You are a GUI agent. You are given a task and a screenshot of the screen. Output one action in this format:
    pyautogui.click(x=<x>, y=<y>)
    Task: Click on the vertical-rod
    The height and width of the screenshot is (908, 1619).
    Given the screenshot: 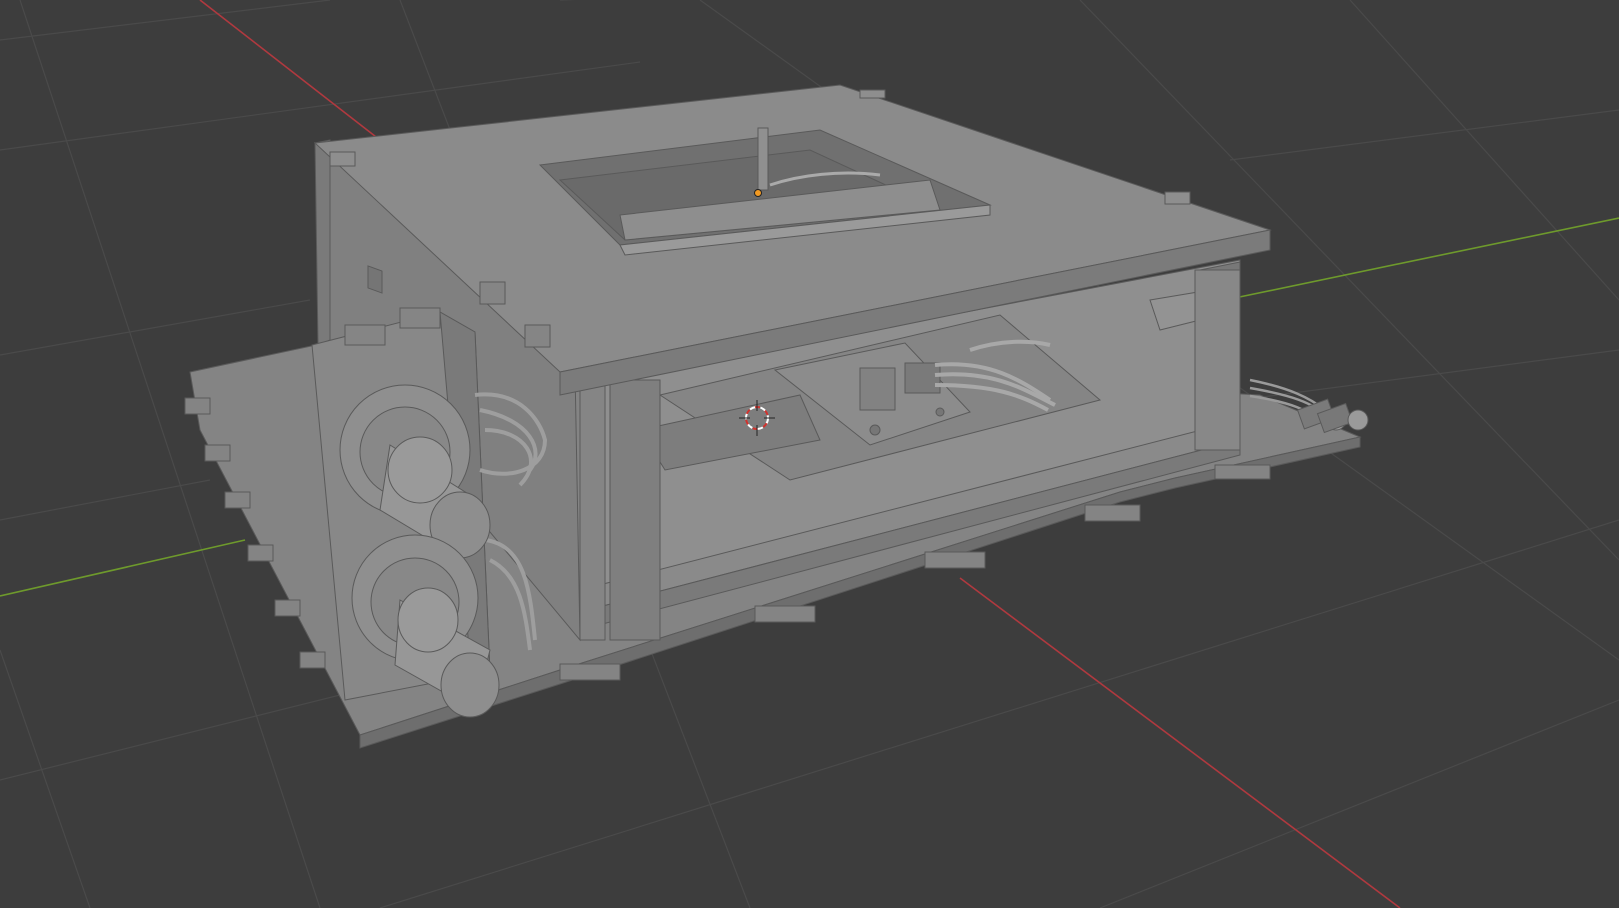 What is the action you would take?
    pyautogui.click(x=763, y=159)
    